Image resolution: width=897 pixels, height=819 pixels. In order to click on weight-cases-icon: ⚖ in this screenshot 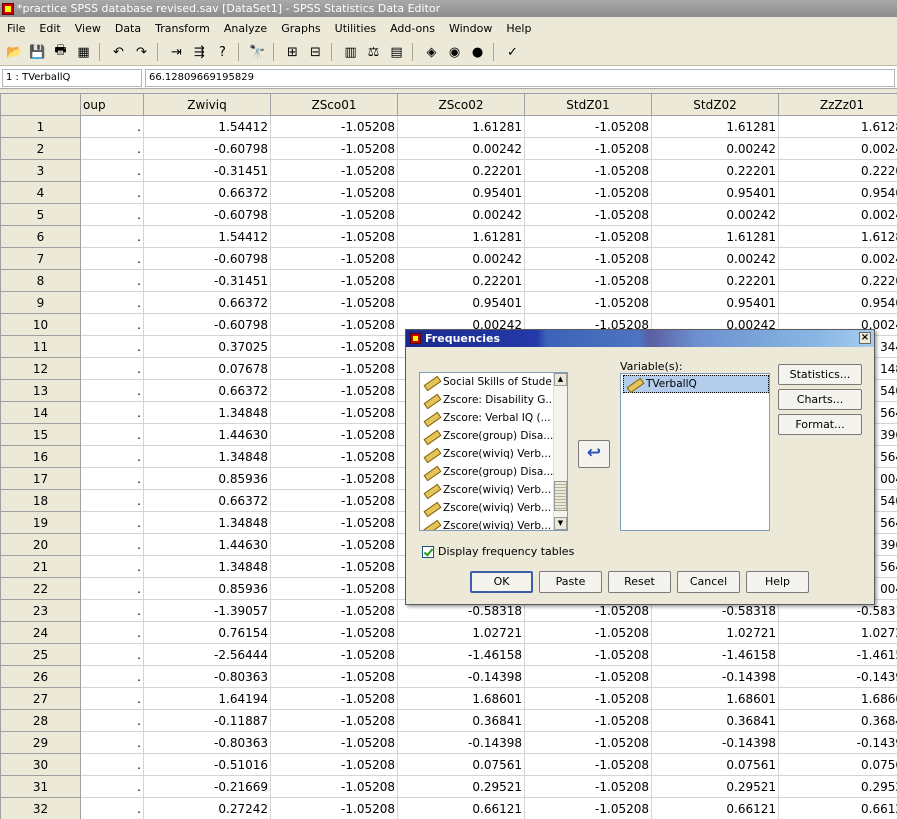, I will do `click(373, 52)`.